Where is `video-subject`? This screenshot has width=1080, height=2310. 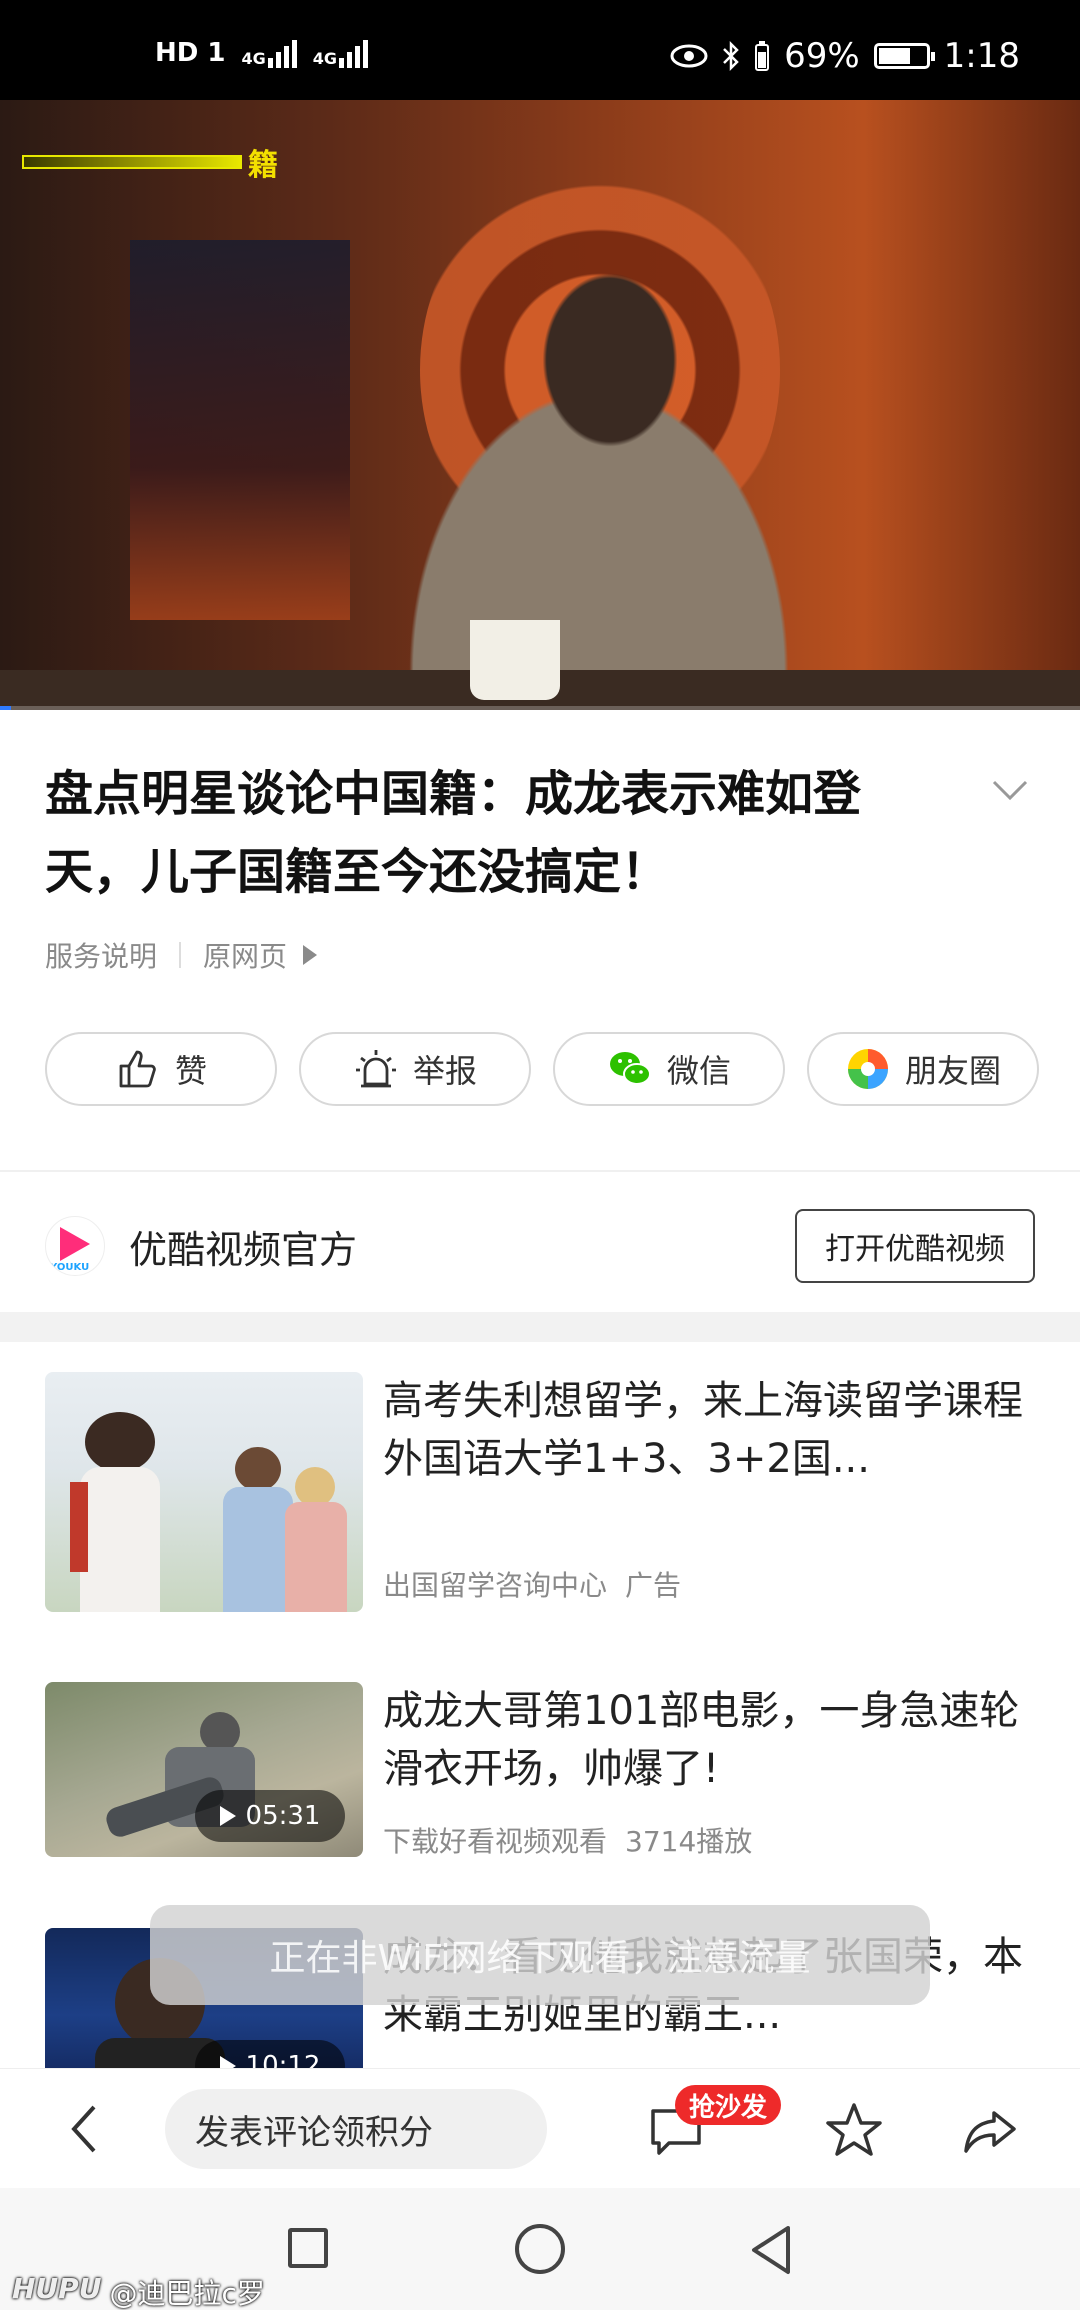
video-subject is located at coordinates (610, 475).